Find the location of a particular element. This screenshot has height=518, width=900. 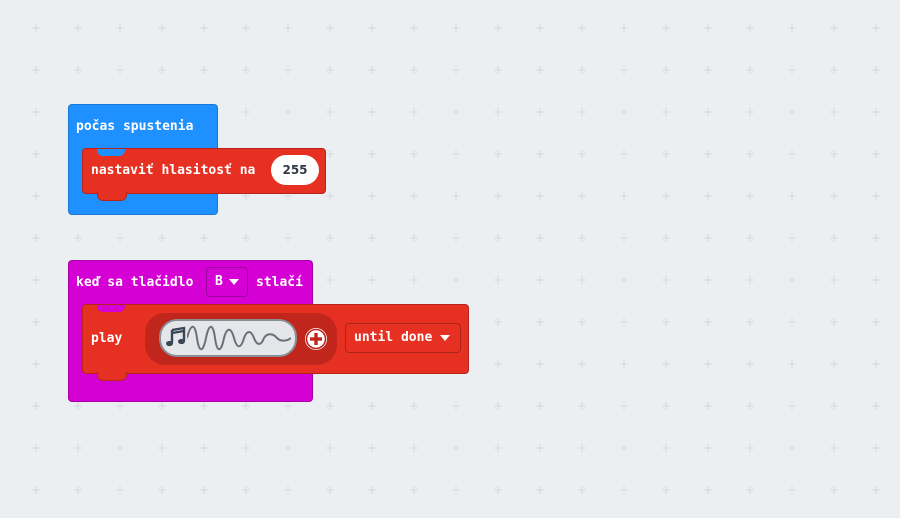

plus-circle-icon is located at coordinates (316, 339).